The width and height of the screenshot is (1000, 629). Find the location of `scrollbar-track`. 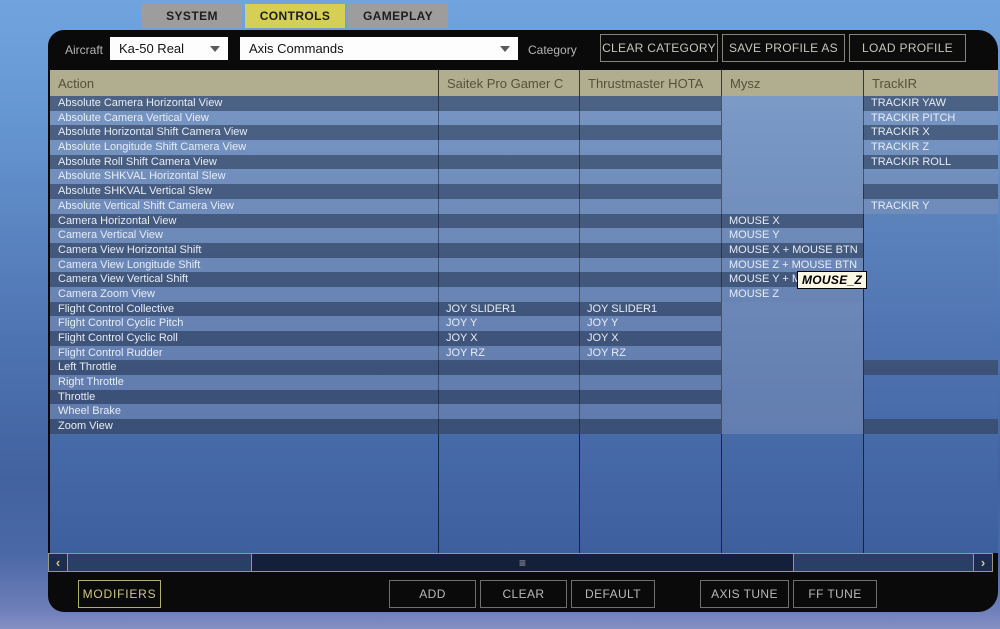

scrollbar-track is located at coordinates (883, 562).